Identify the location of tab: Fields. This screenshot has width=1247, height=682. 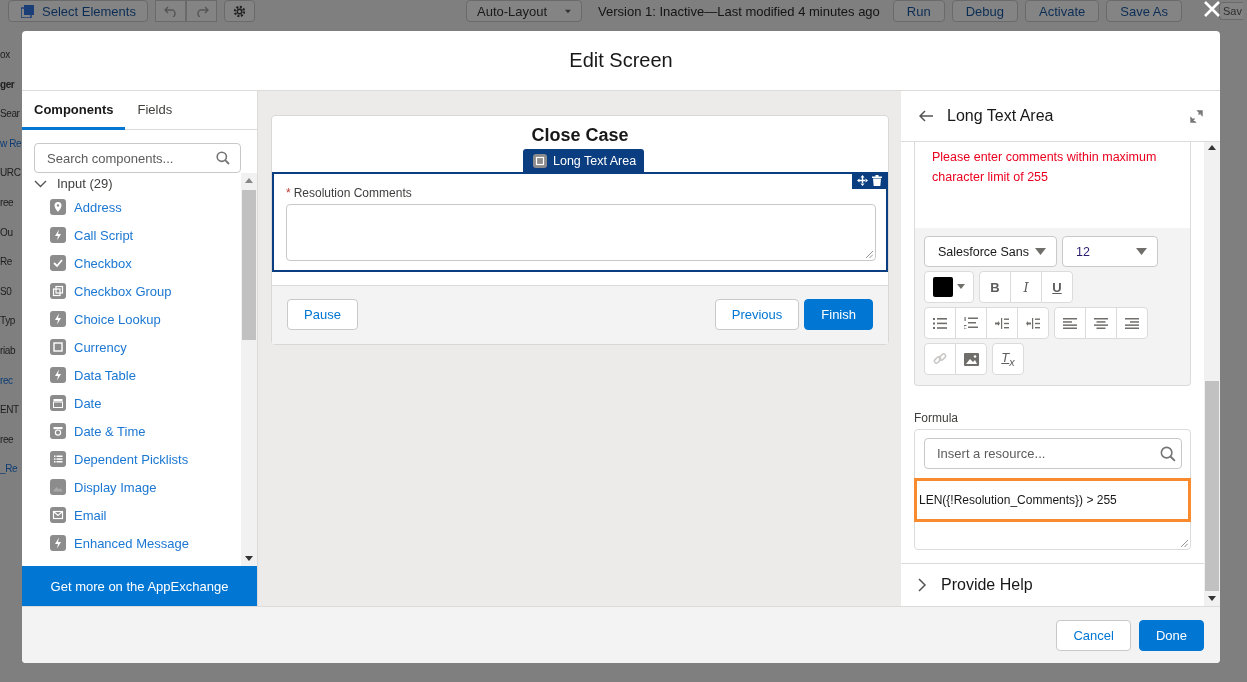
(155, 110).